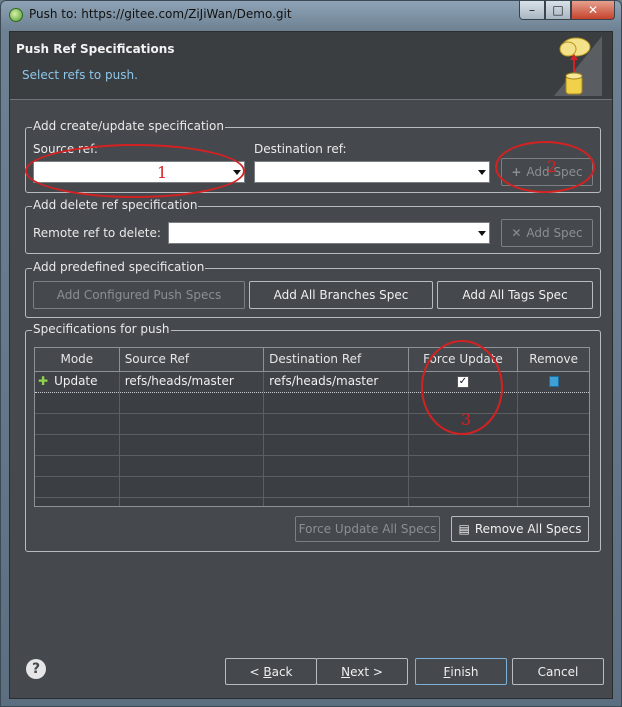  I want to click on force-update-checkbox: ✓, so click(462, 381).